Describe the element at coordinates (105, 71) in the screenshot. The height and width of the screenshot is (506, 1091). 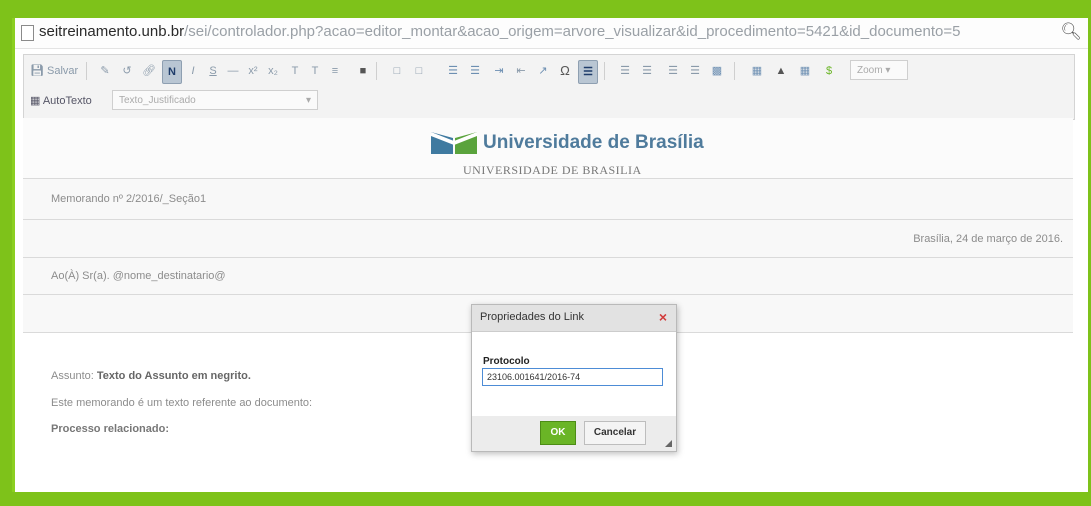
I see `edit-icon: ✎` at that location.